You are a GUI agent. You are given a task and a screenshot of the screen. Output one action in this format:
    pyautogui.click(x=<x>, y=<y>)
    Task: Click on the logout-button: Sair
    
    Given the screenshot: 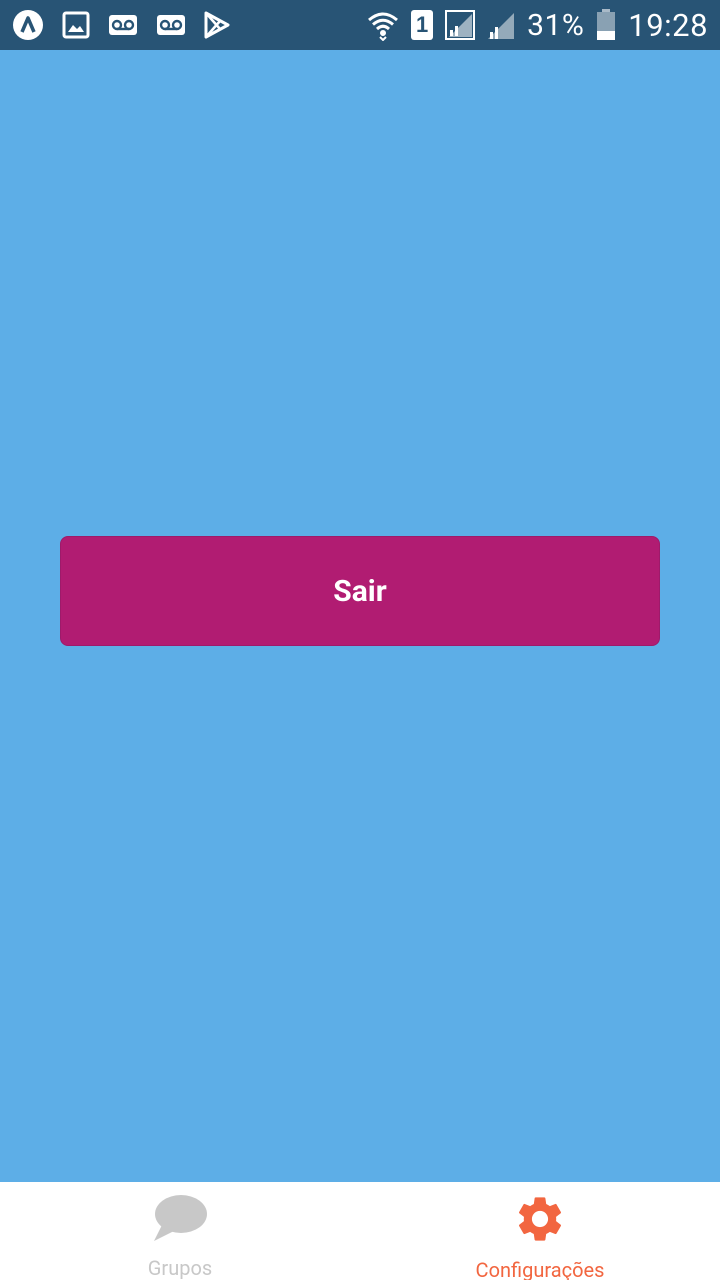 What is the action you would take?
    pyautogui.click(x=360, y=591)
    